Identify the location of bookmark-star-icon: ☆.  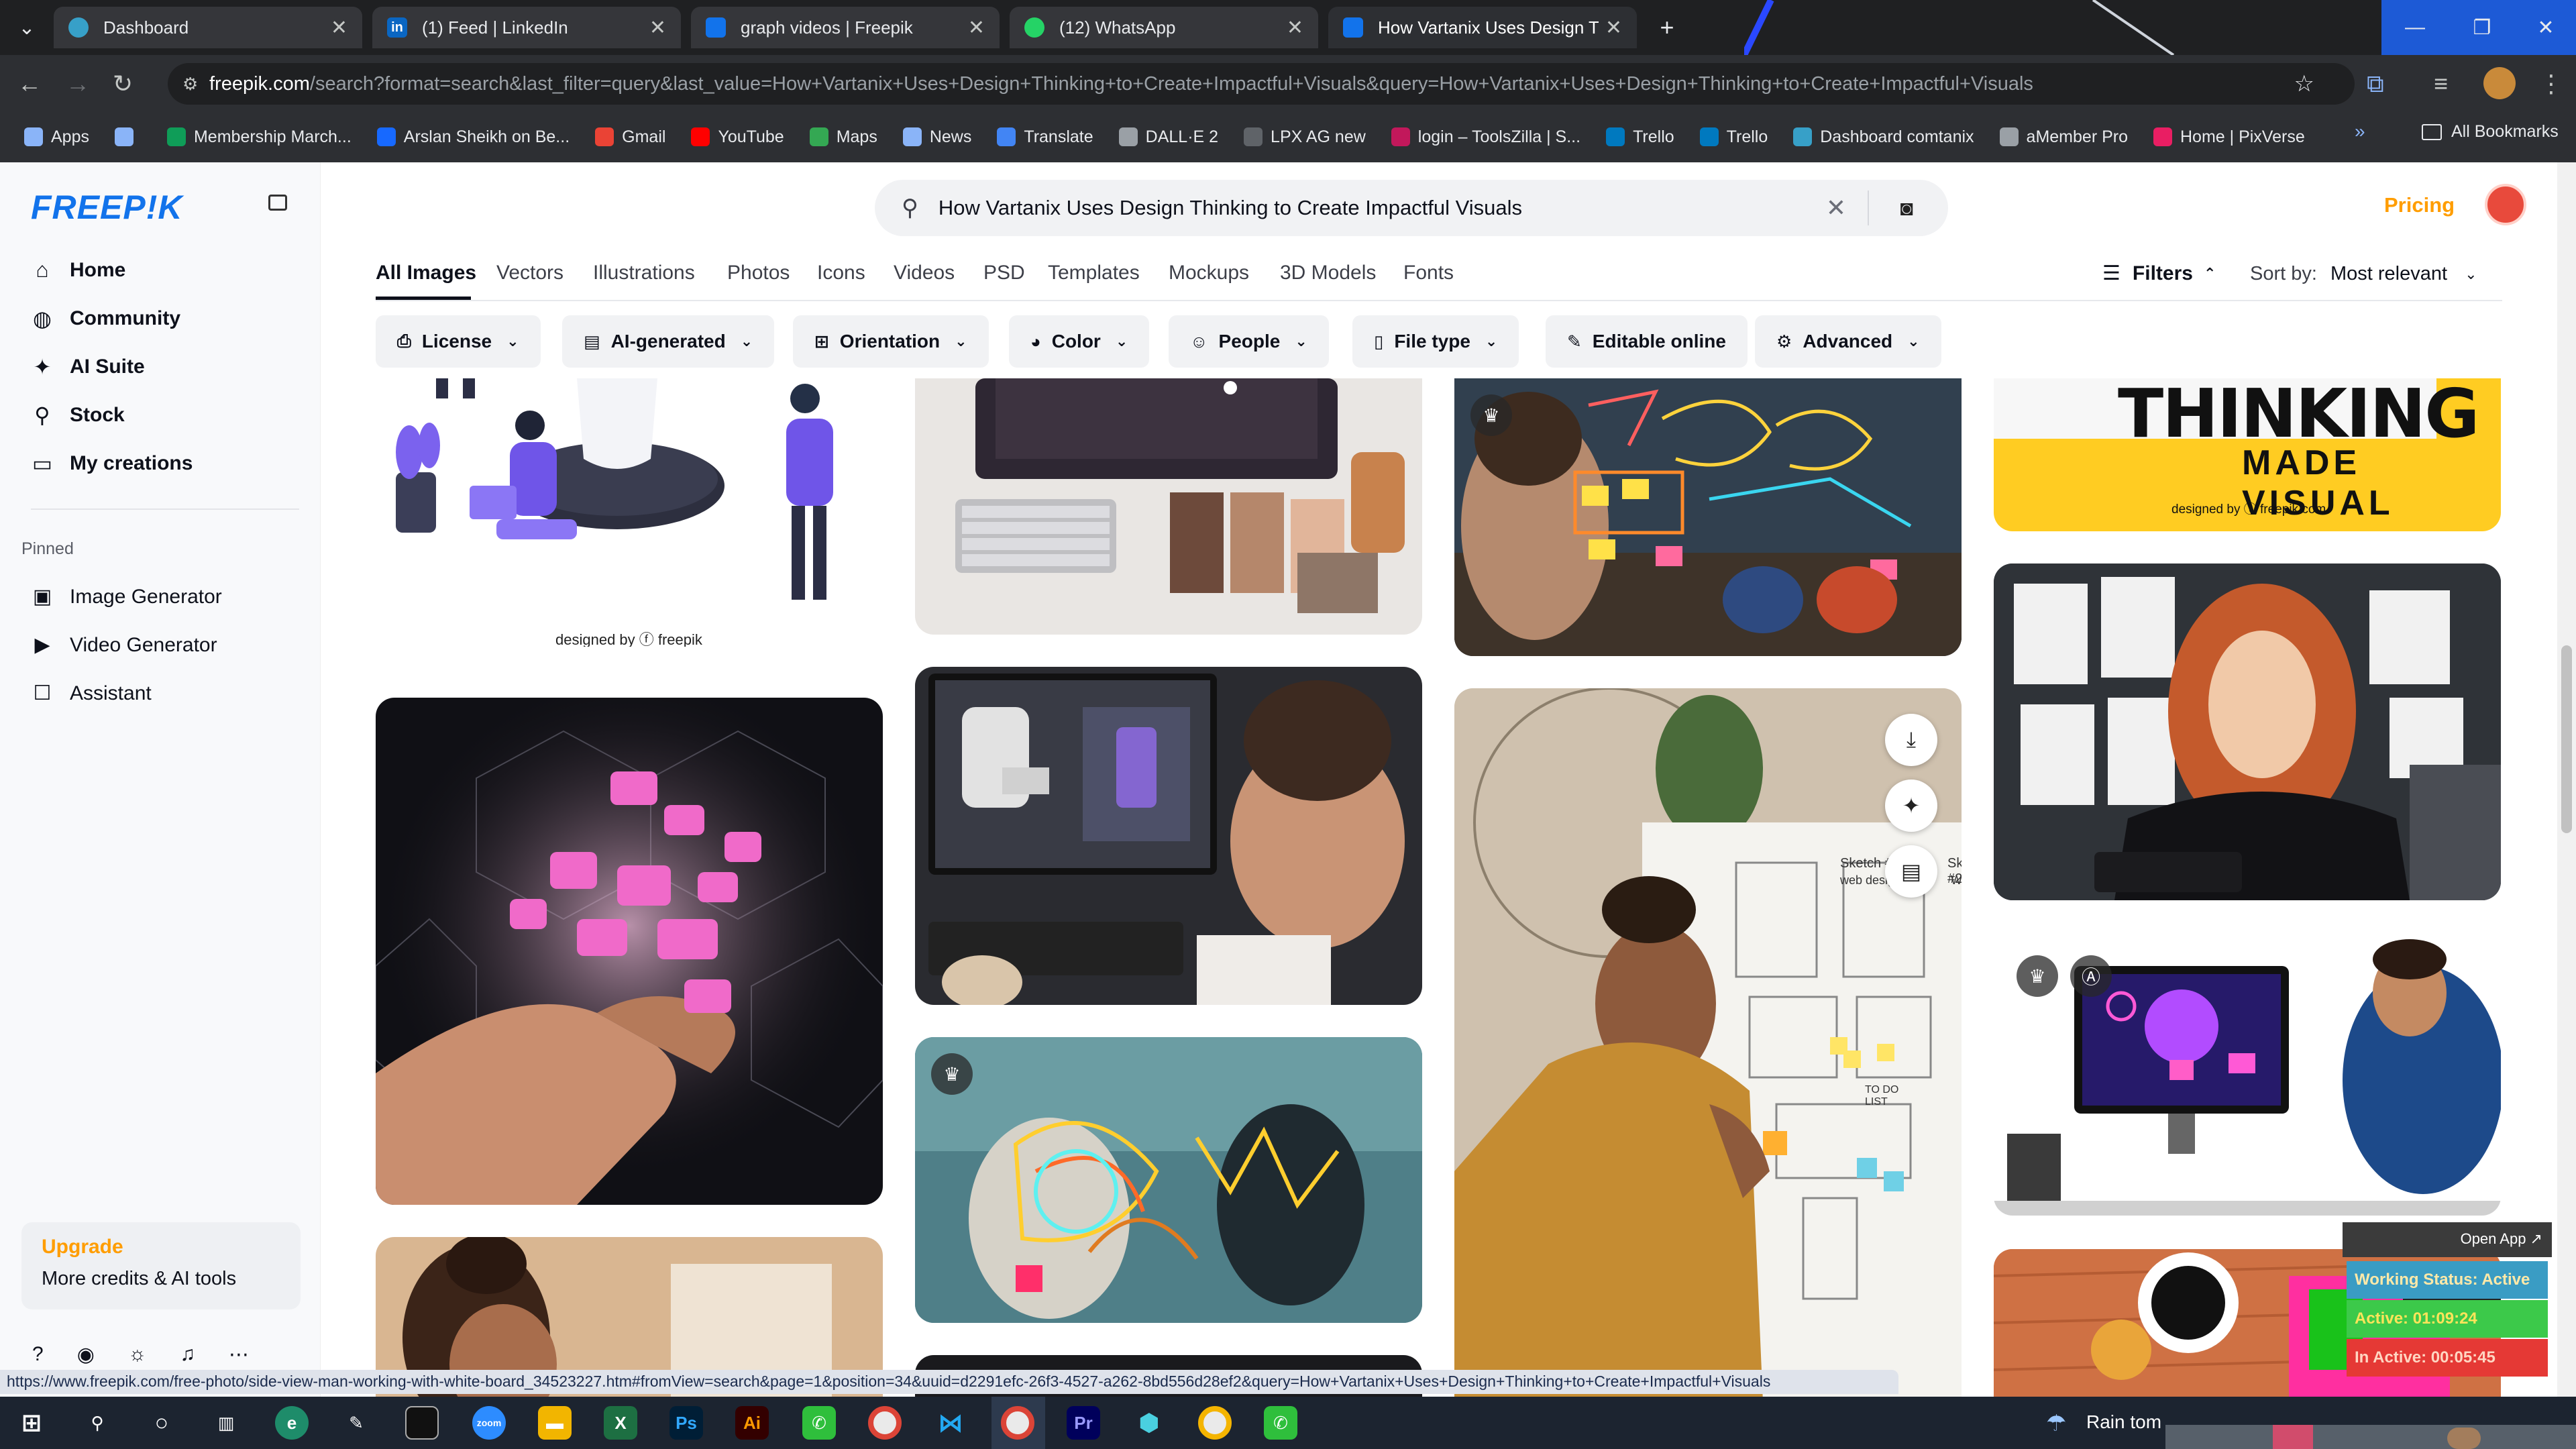
(2304, 83).